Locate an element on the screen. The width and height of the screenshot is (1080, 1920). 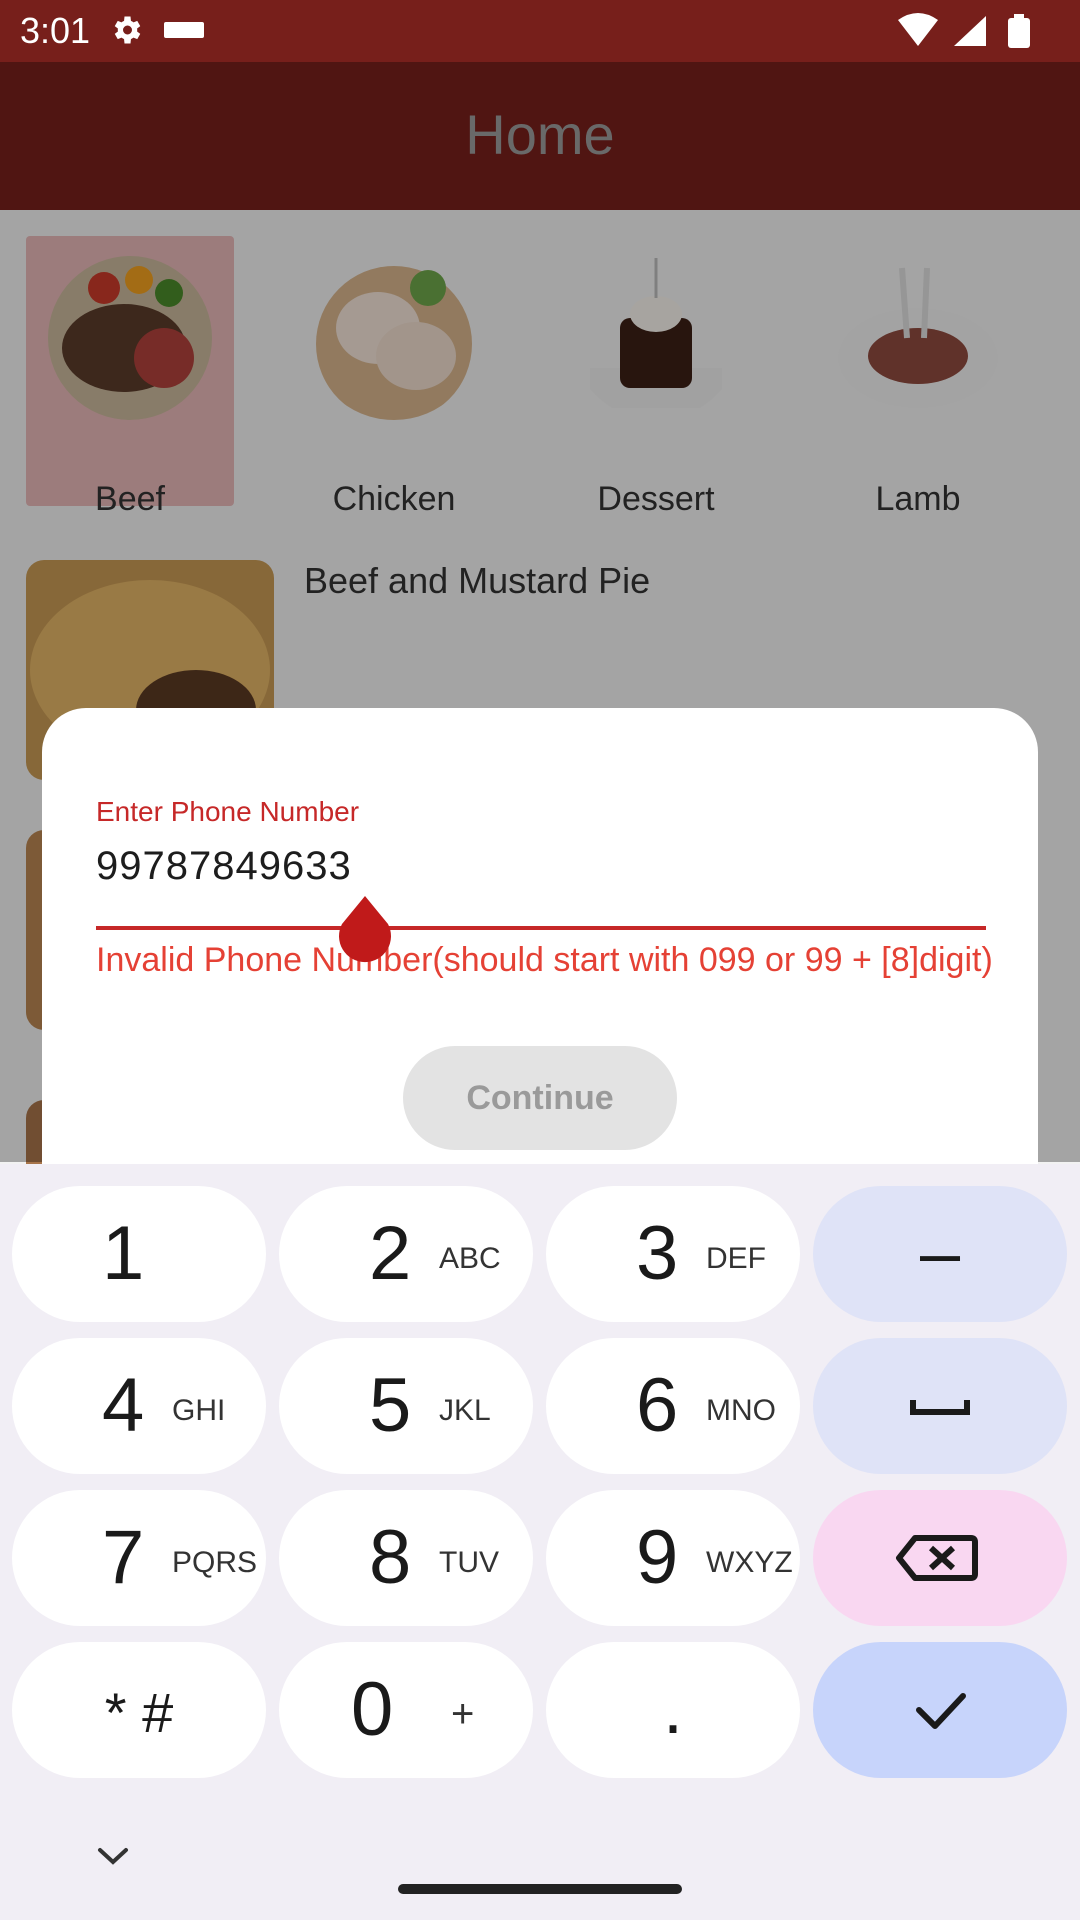
key-7: 7 PQRS is located at coordinates (139, 1558).